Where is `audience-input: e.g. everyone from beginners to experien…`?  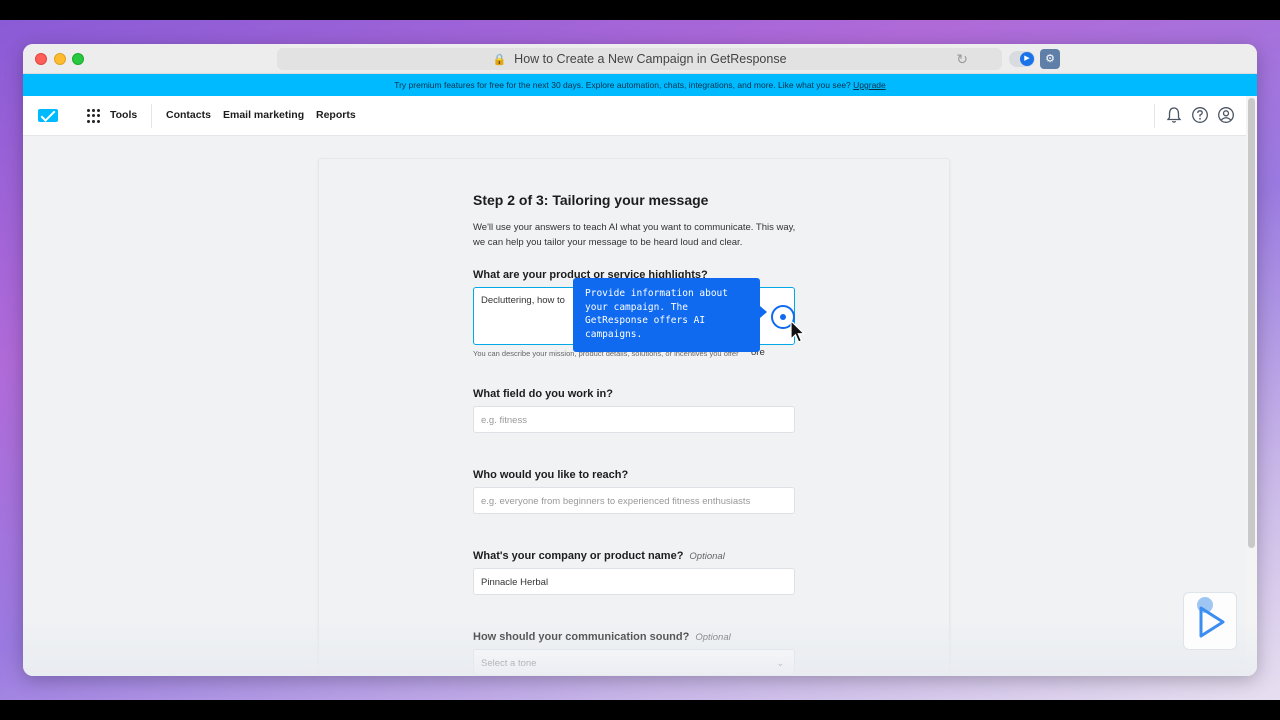 audience-input: e.g. everyone from beginners to experien… is located at coordinates (634, 500).